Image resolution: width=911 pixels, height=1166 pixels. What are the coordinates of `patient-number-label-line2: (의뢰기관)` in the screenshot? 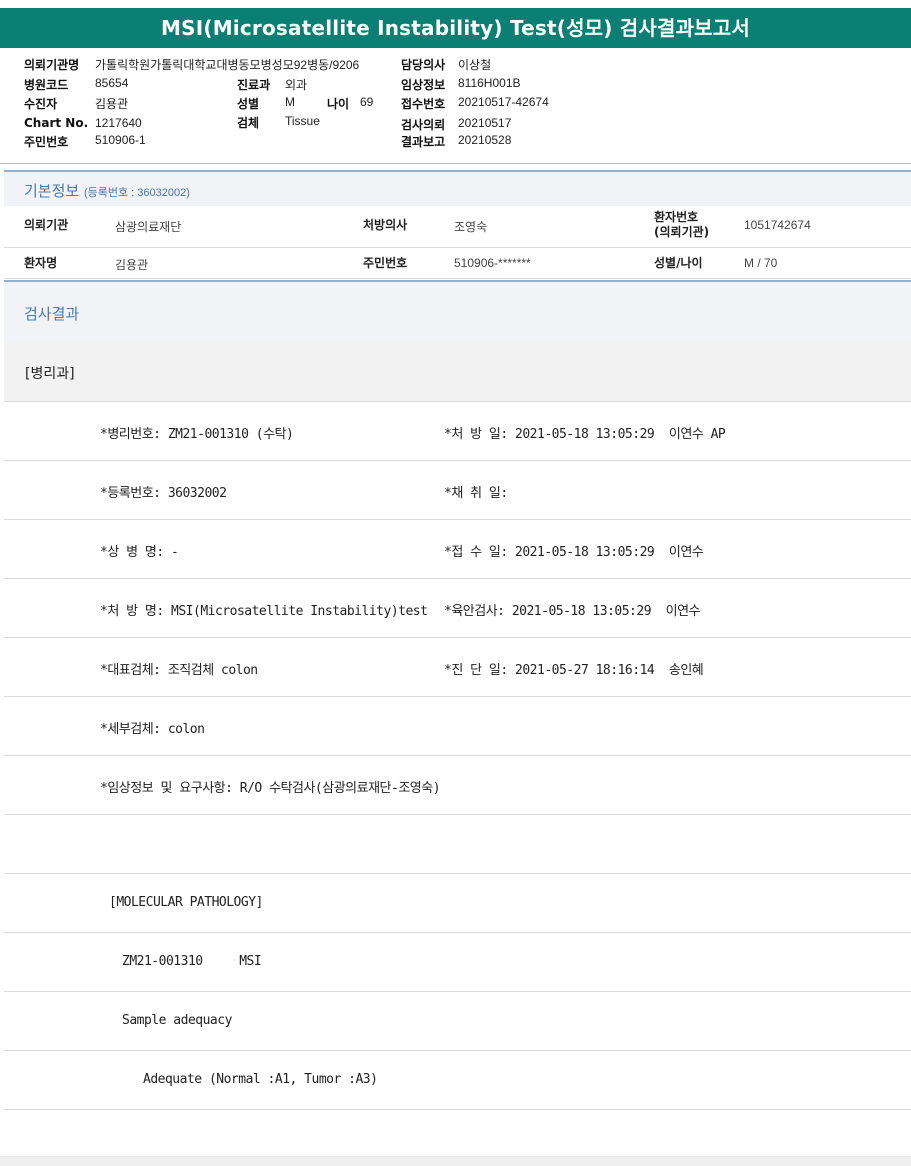 It's located at (682, 232).